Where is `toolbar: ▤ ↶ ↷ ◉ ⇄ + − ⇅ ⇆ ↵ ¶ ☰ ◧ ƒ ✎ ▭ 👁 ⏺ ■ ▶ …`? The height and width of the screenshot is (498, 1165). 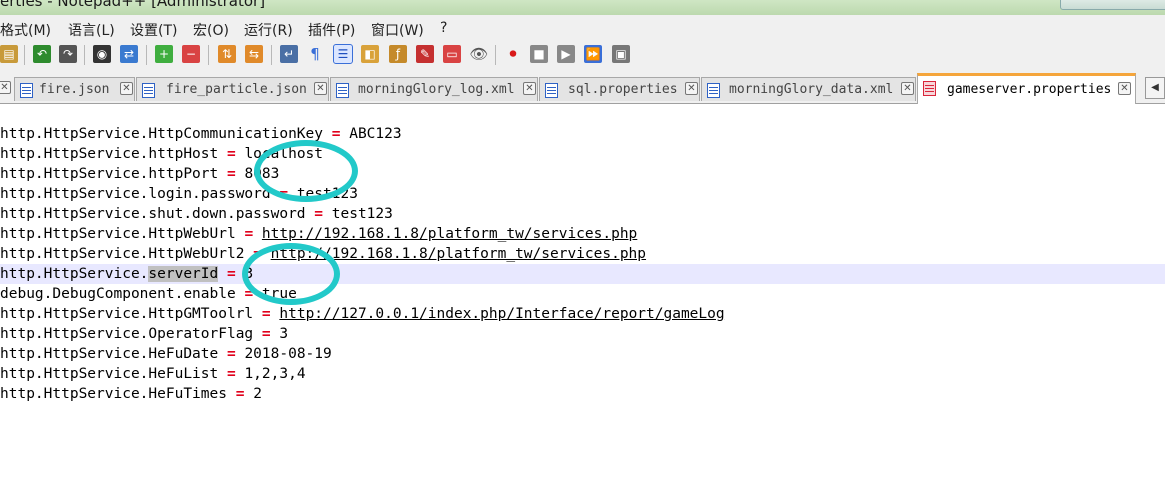
toolbar: ▤ ↶ ↷ ◉ ⇄ + − ⇅ ⇆ ↵ ¶ ☰ ◧ ƒ ✎ ▭ 👁 ⏺ ■ ▶ … is located at coordinates (582, 55).